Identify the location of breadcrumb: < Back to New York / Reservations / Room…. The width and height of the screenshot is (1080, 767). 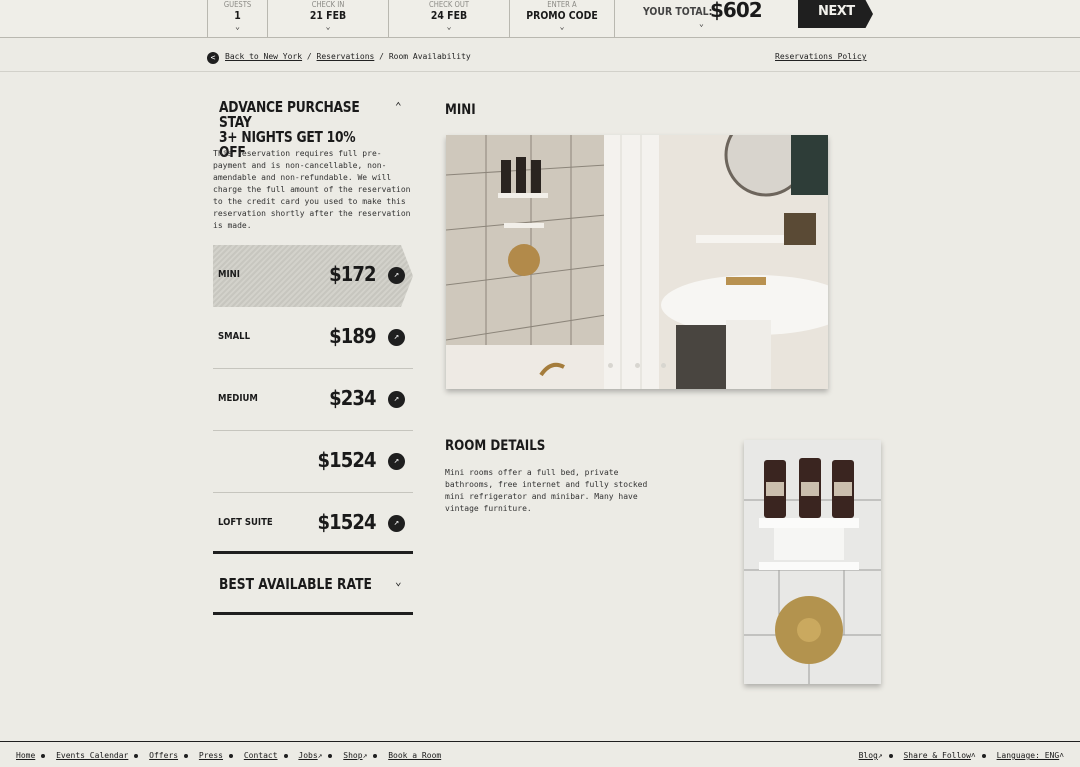
(540, 55).